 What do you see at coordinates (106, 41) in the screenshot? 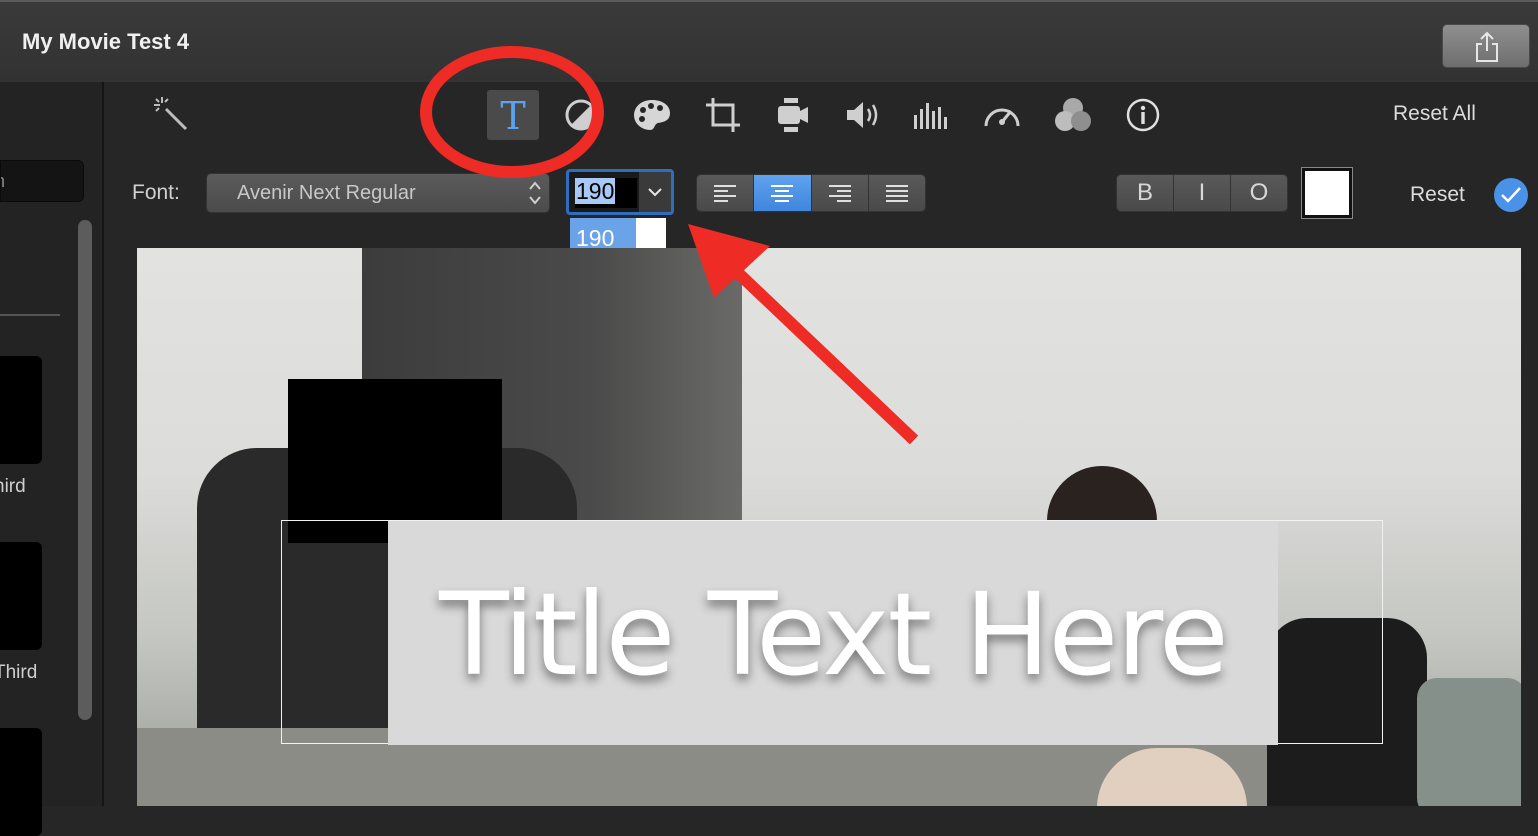
I see `project-title: My Movie Test 4` at bounding box center [106, 41].